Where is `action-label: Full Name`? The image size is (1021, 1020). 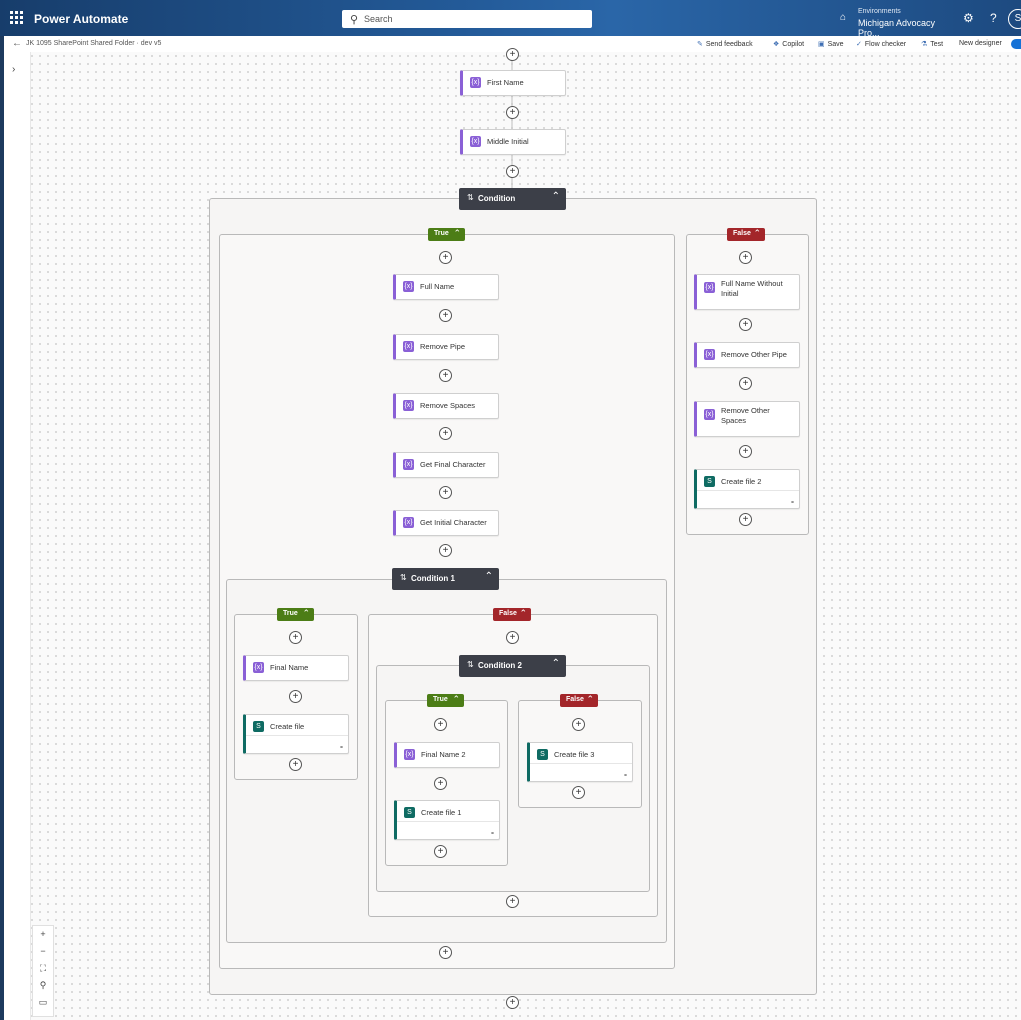
action-label: Full Name is located at coordinates (437, 286).